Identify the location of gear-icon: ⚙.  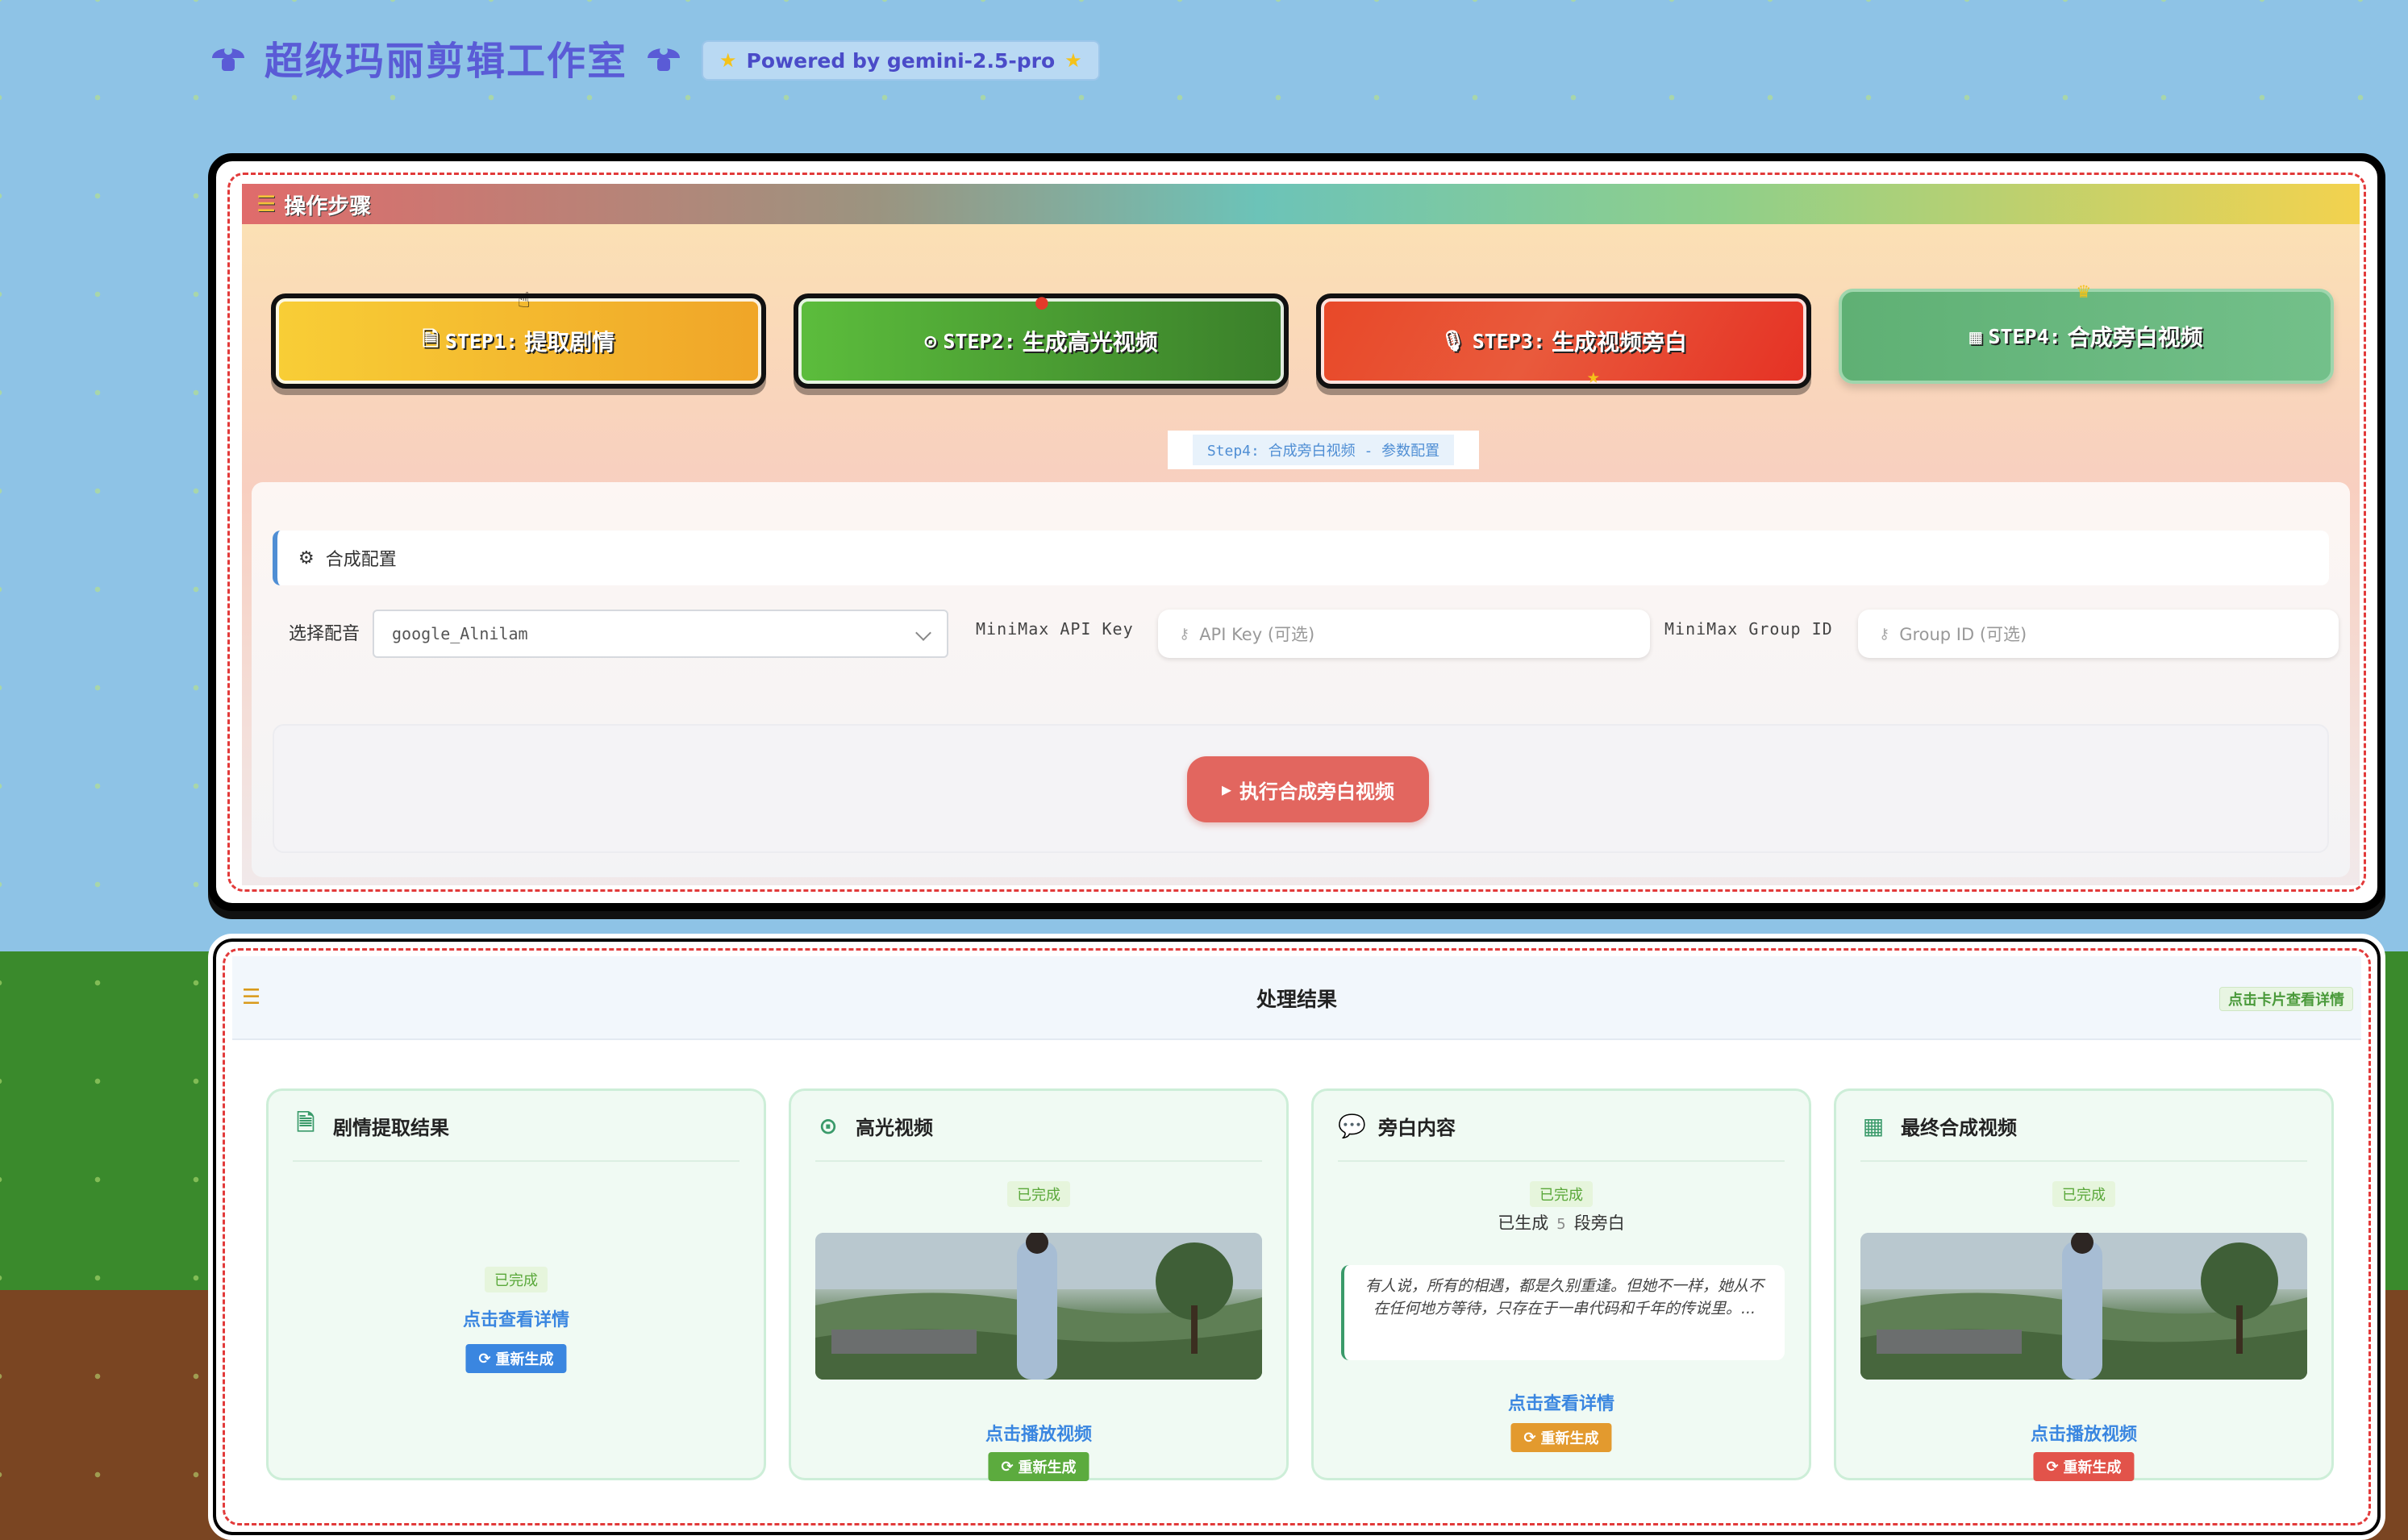
(306, 557).